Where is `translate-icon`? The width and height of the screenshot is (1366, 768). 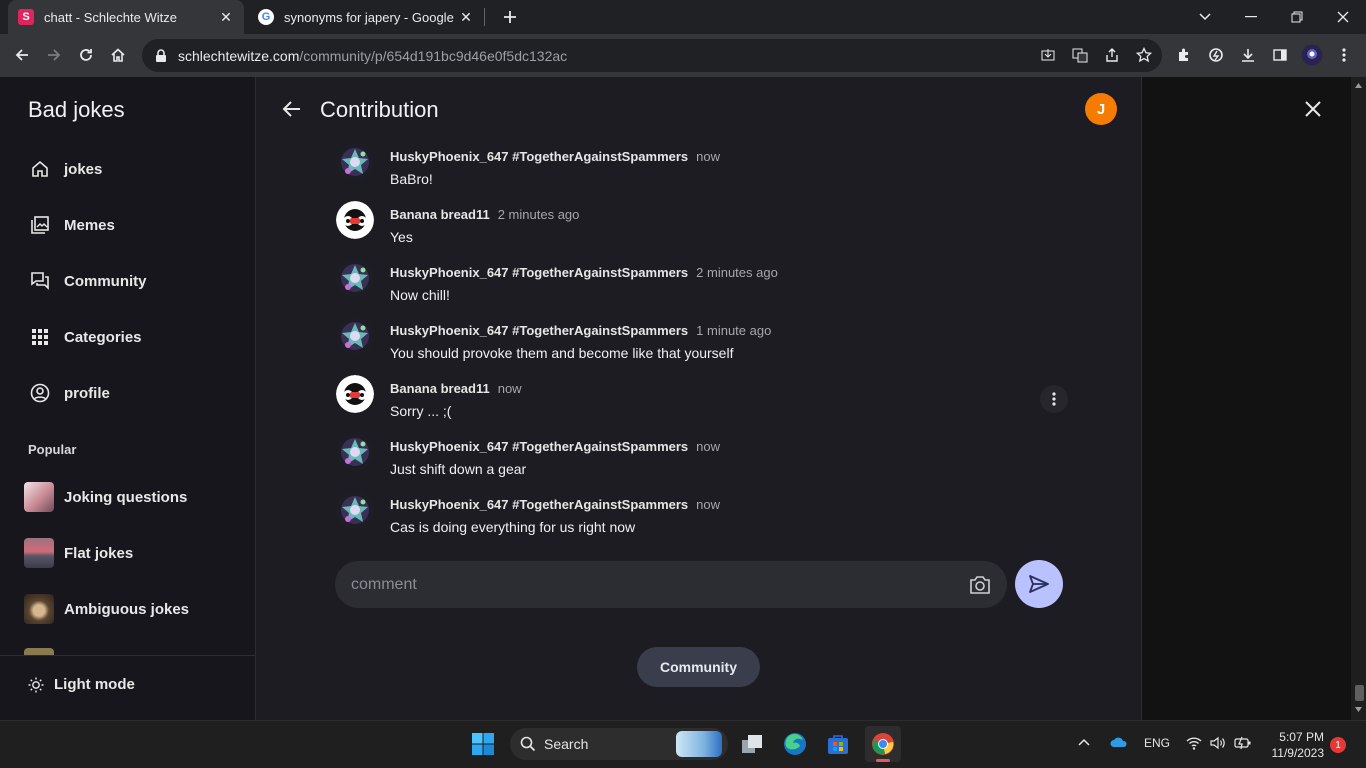
translate-icon is located at coordinates (1080, 55).